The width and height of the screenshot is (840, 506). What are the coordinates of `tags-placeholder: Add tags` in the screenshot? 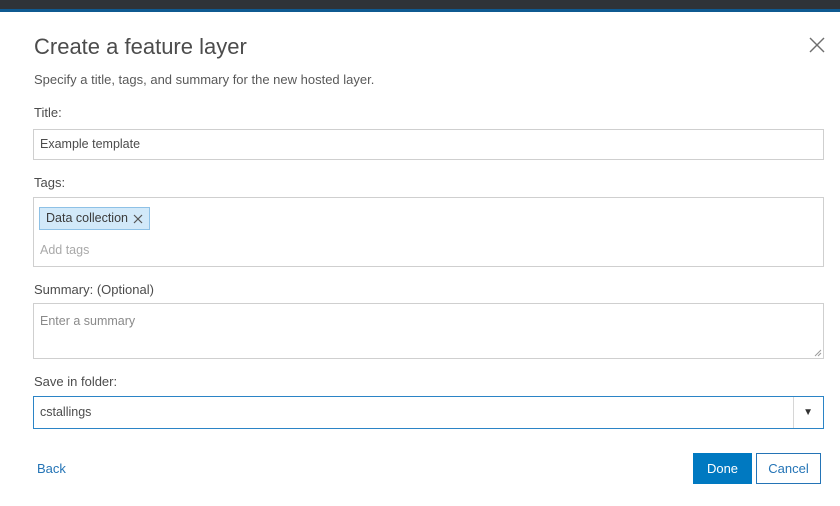 It's located at (65, 250).